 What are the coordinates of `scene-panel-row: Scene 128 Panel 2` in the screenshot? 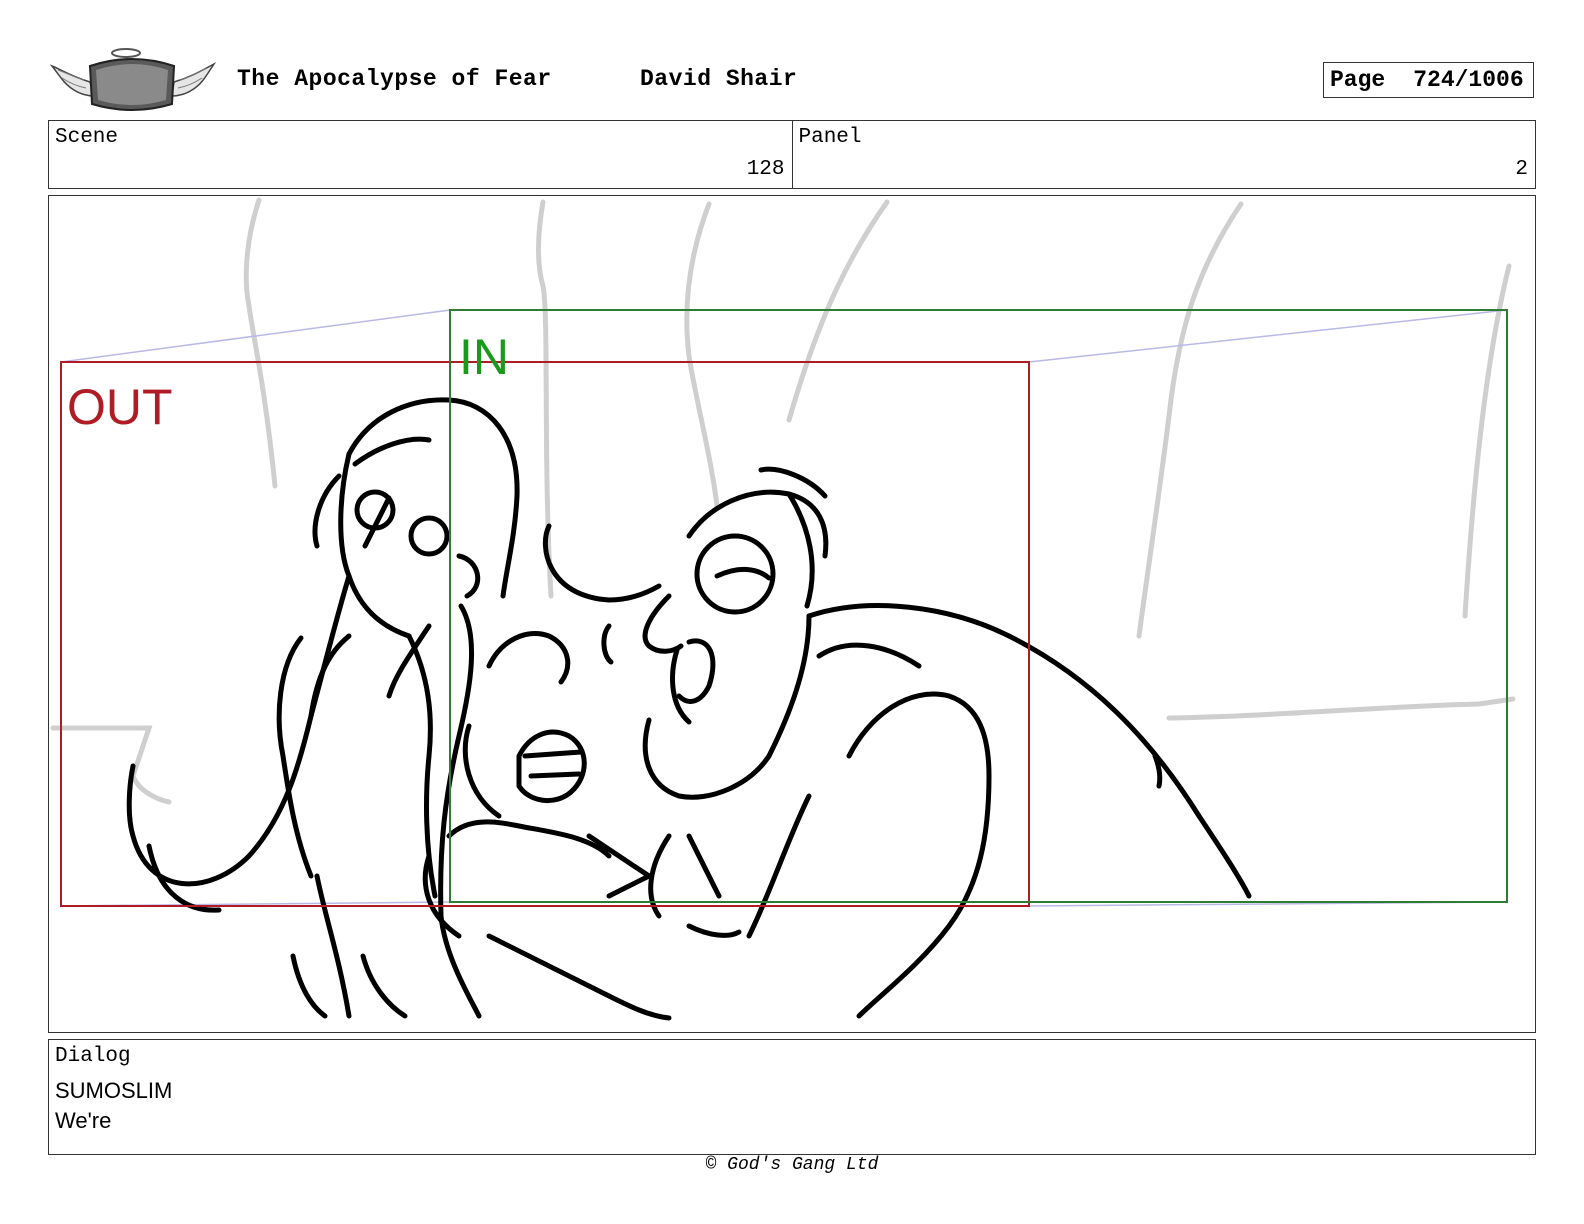 It's located at (792, 154).